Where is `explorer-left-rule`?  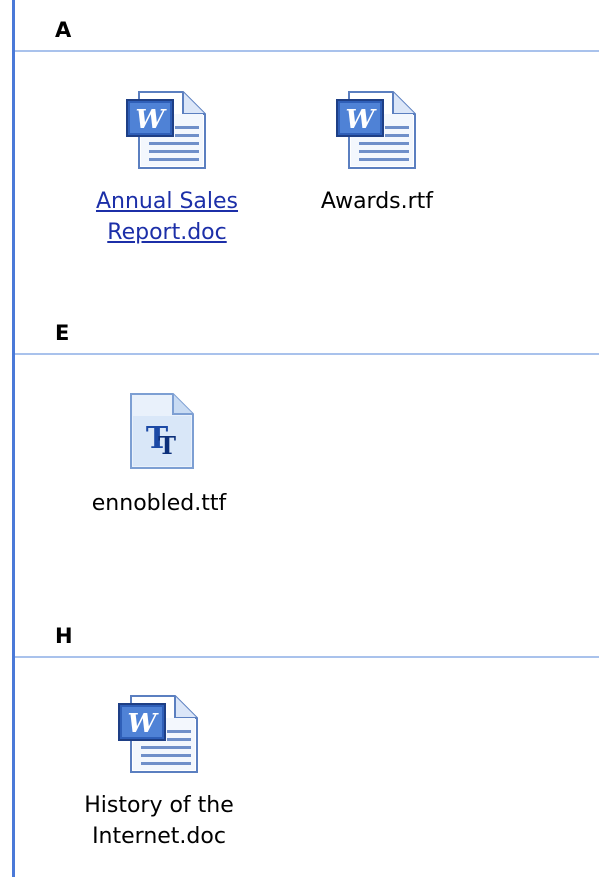
explorer-left-rule is located at coordinates (13, 438).